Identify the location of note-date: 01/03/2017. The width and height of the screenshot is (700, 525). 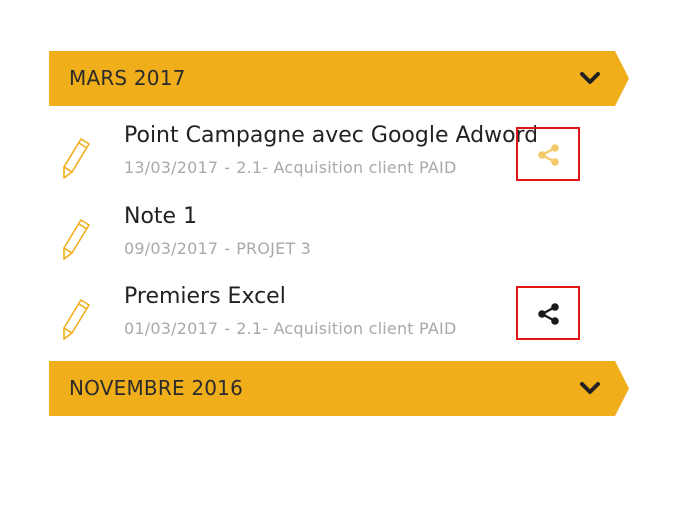
(171, 328).